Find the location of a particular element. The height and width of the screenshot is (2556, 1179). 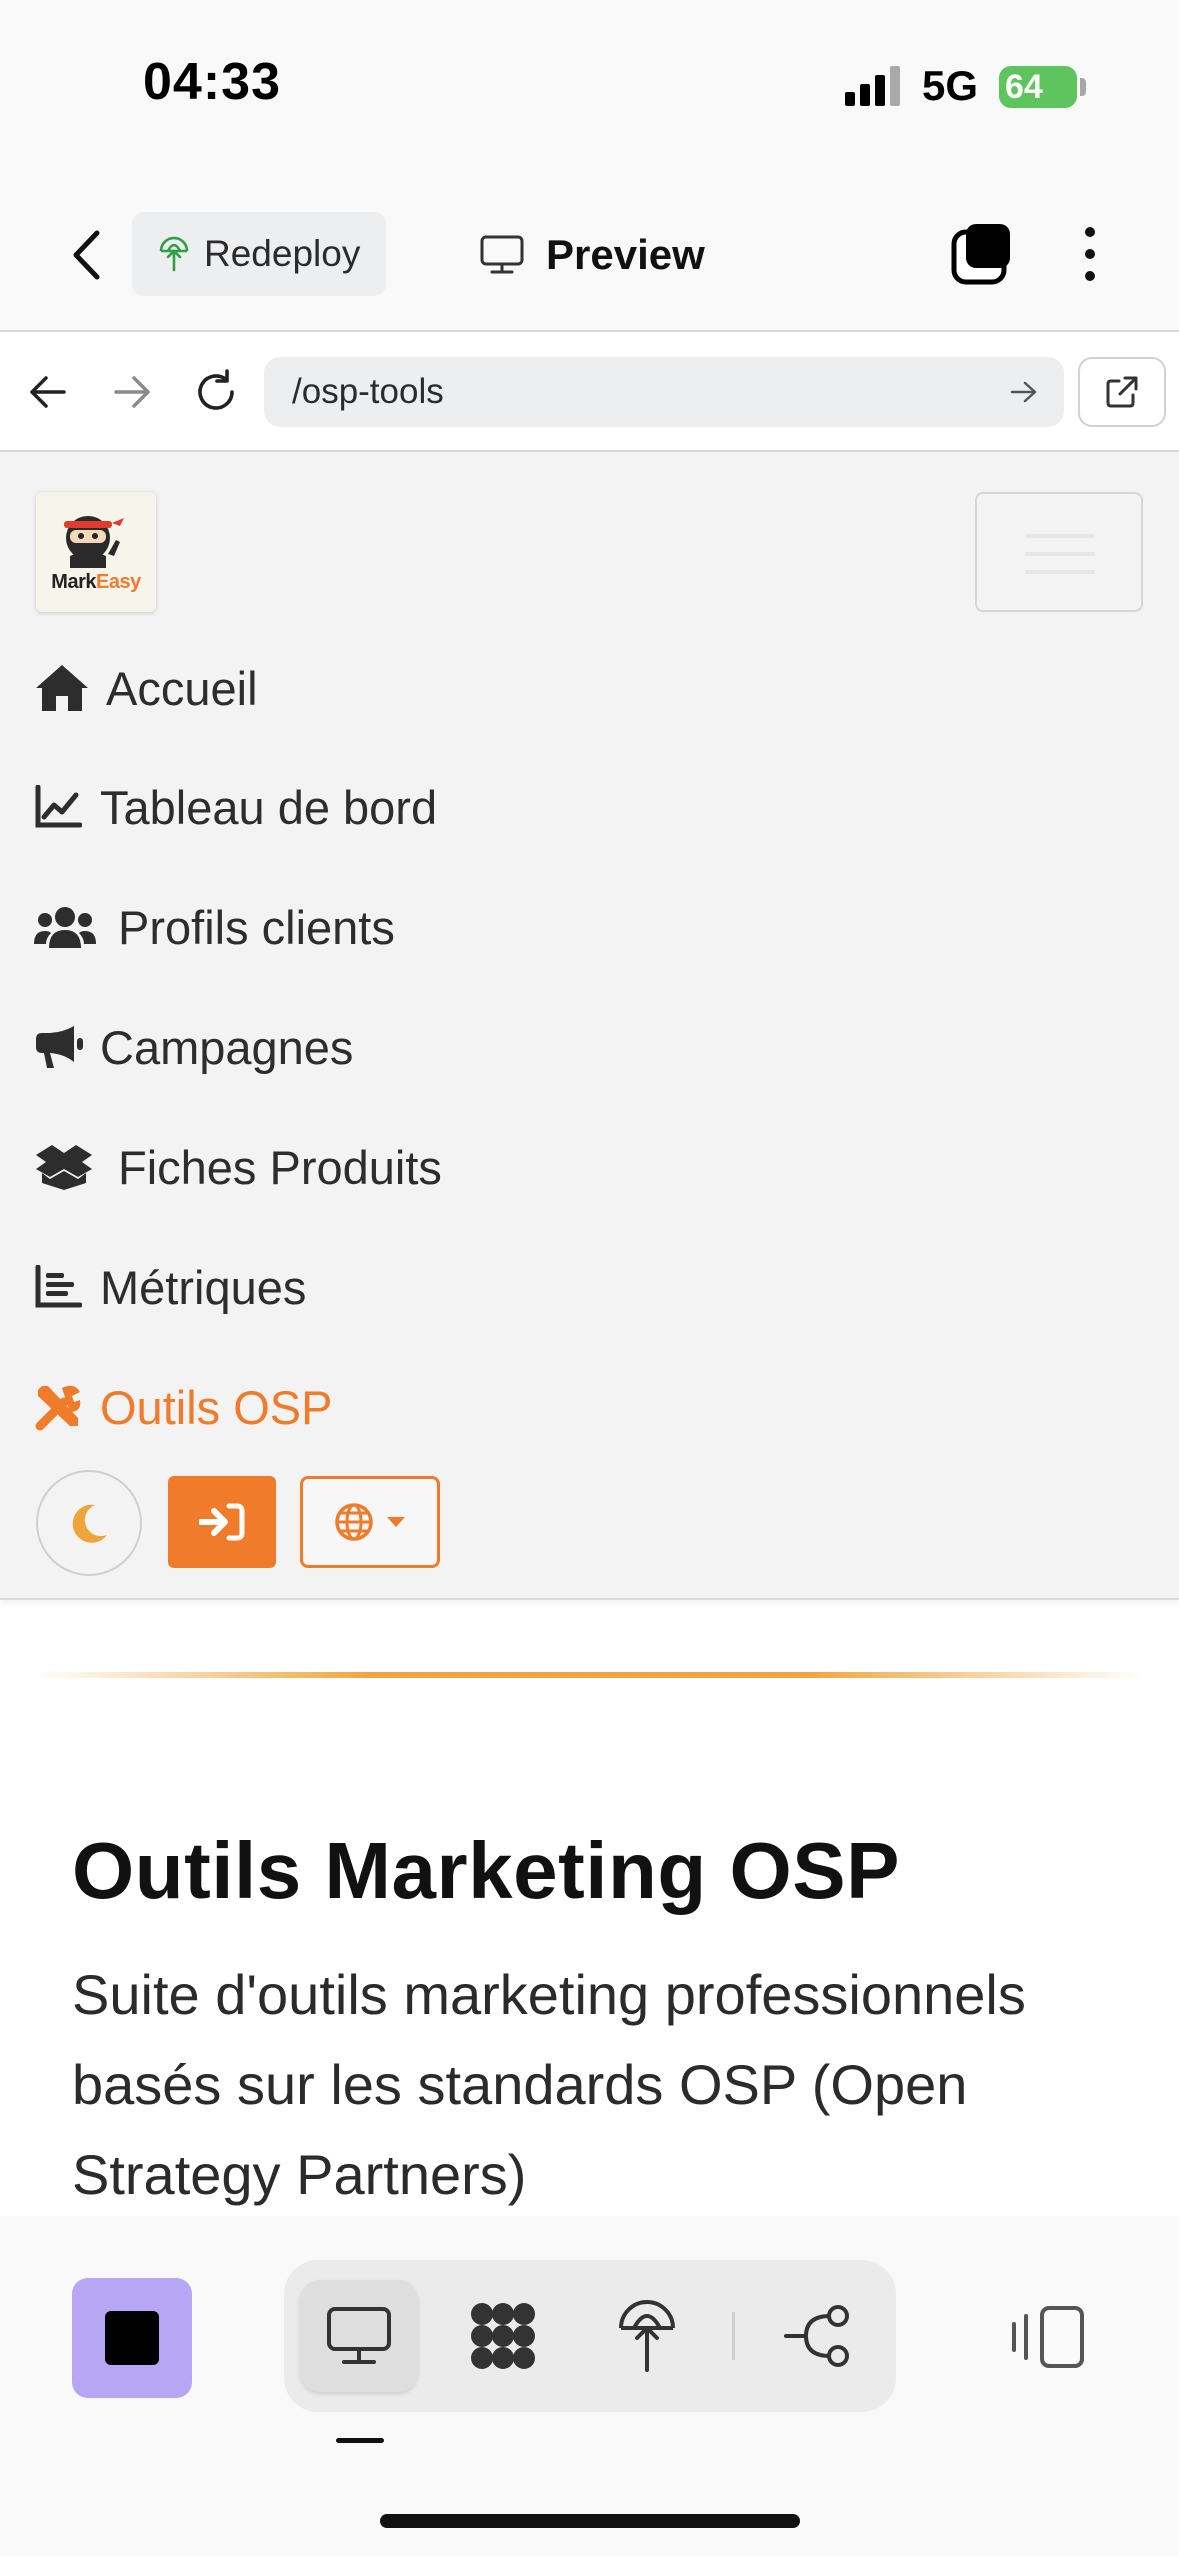

moon-icon is located at coordinates (89, 1523).